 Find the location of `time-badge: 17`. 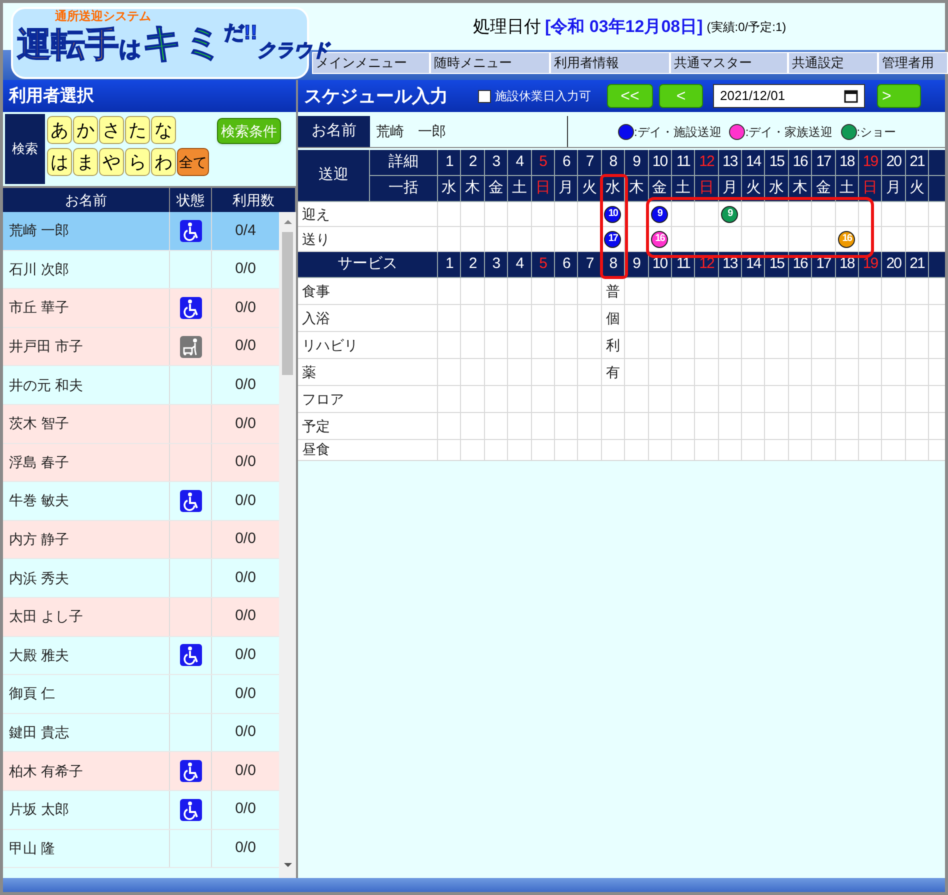

time-badge: 17 is located at coordinates (613, 239).